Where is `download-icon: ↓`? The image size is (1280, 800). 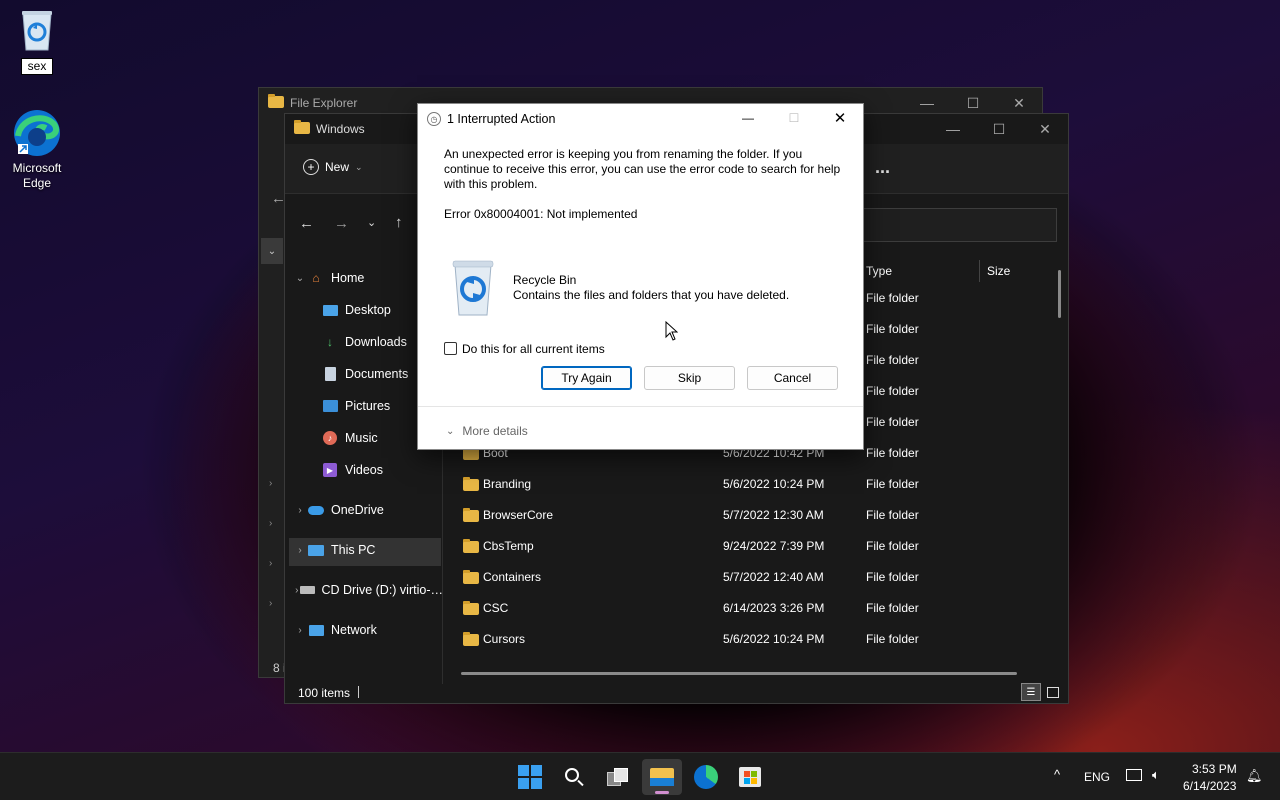 download-icon: ↓ is located at coordinates (330, 342).